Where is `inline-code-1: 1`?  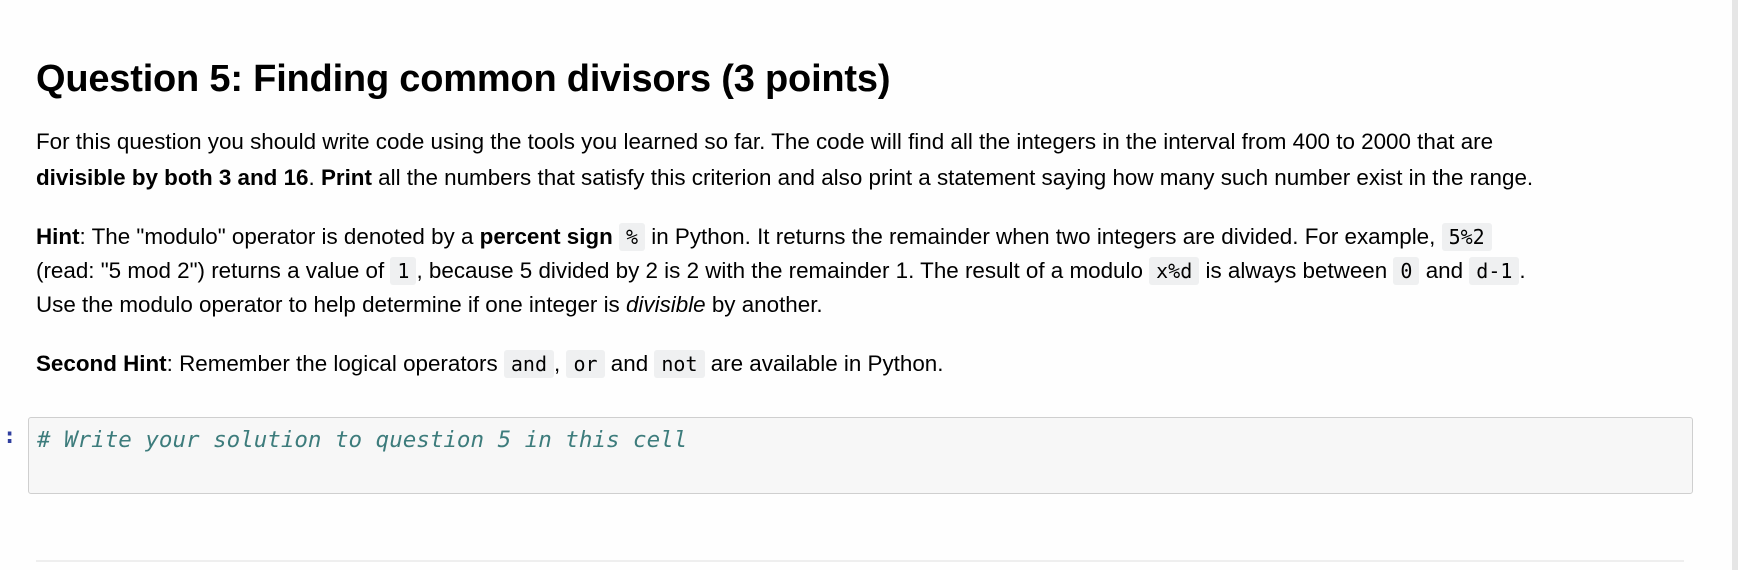
inline-code-1: 1 is located at coordinates (403, 271).